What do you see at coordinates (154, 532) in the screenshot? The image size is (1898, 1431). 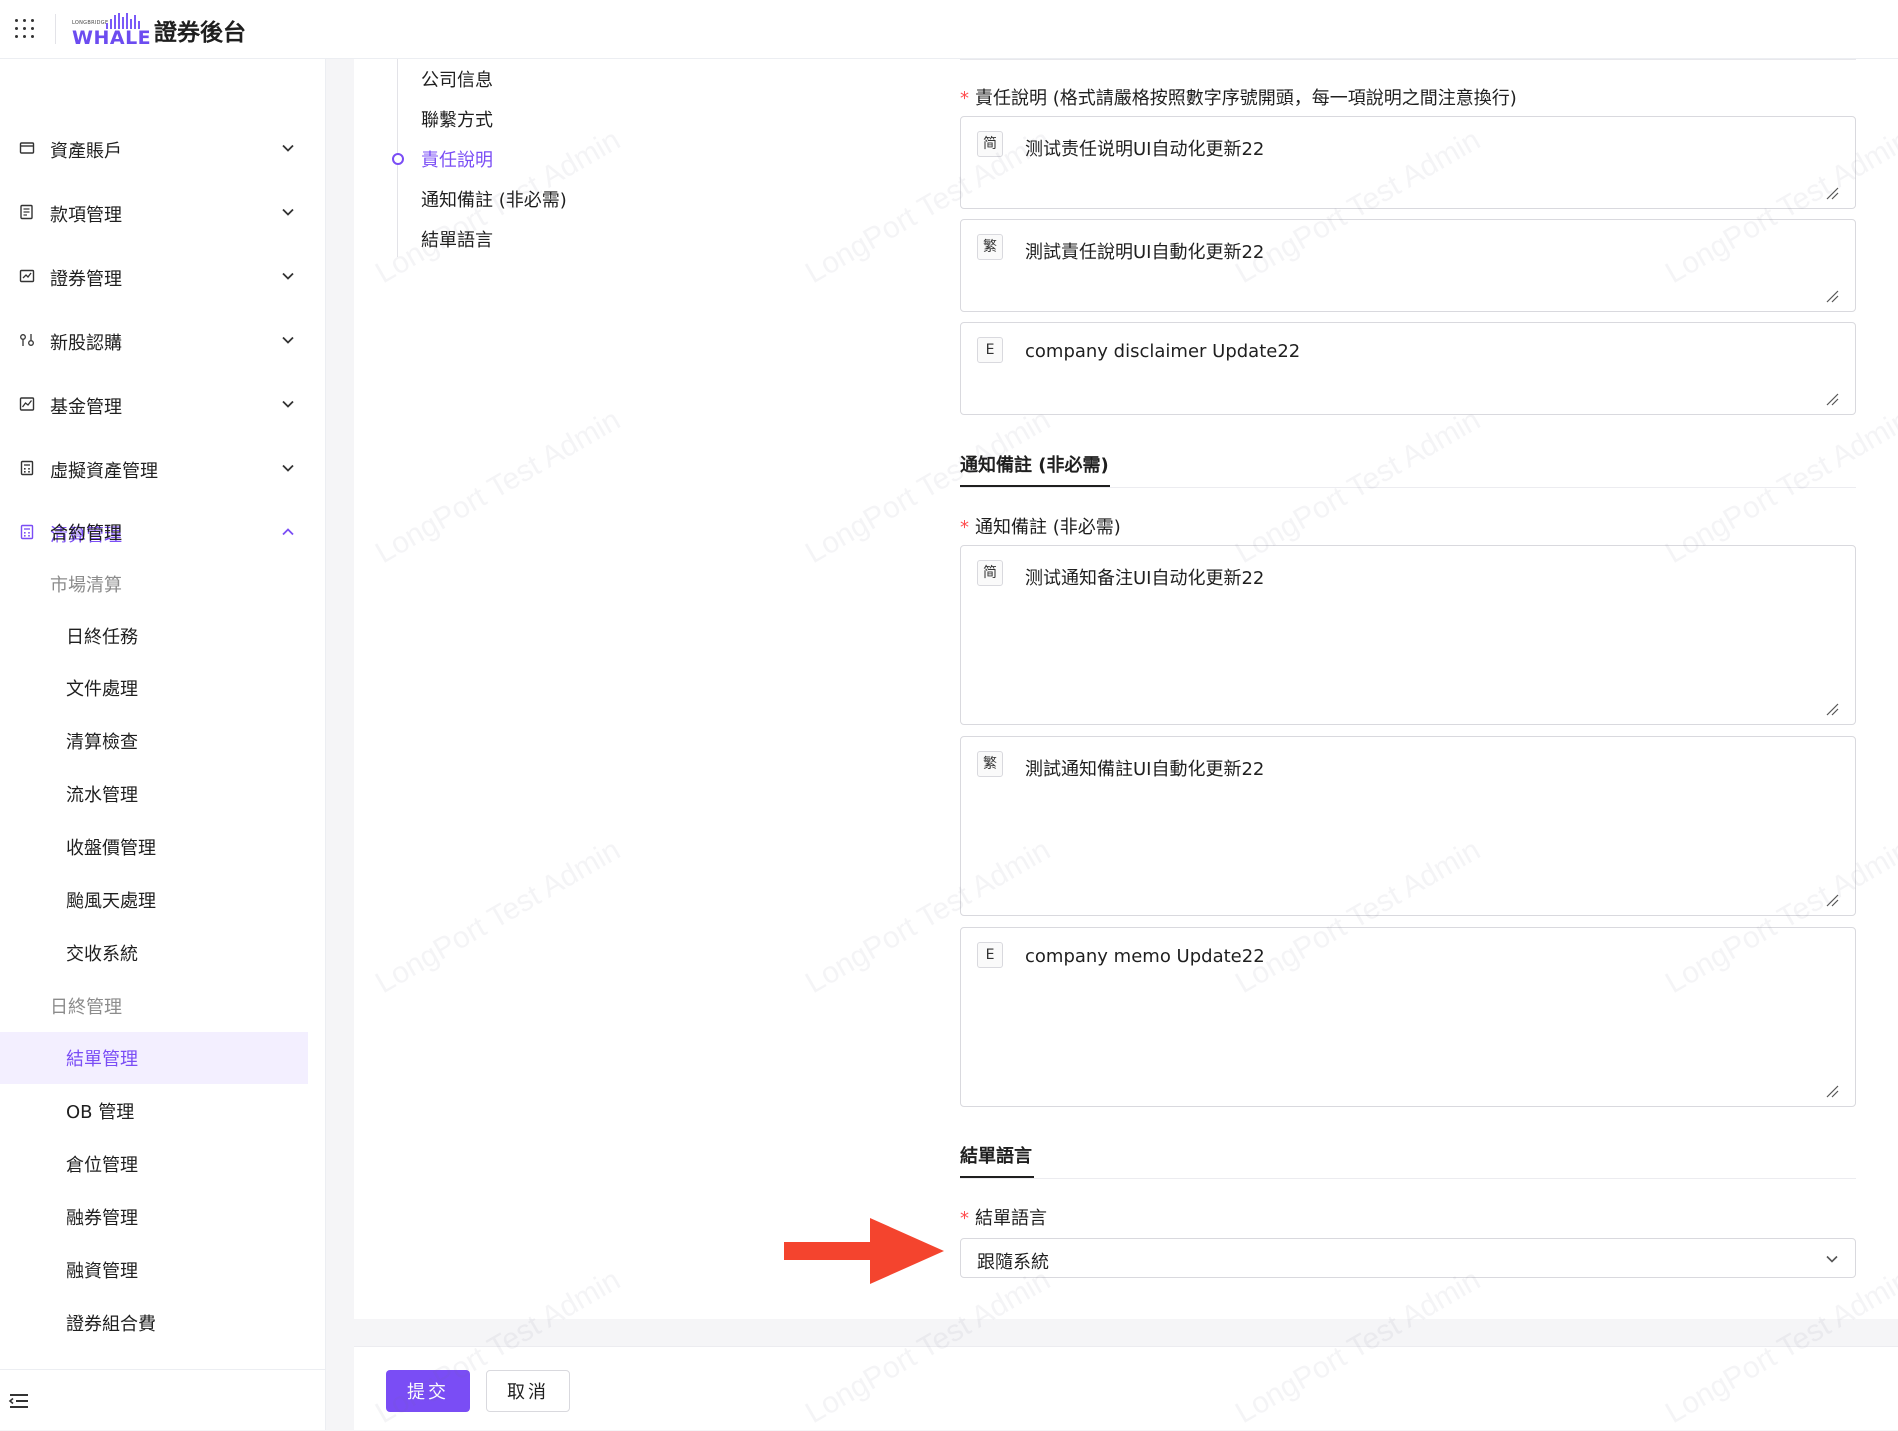 I see `sidebar-sub-item: 合約管理` at bounding box center [154, 532].